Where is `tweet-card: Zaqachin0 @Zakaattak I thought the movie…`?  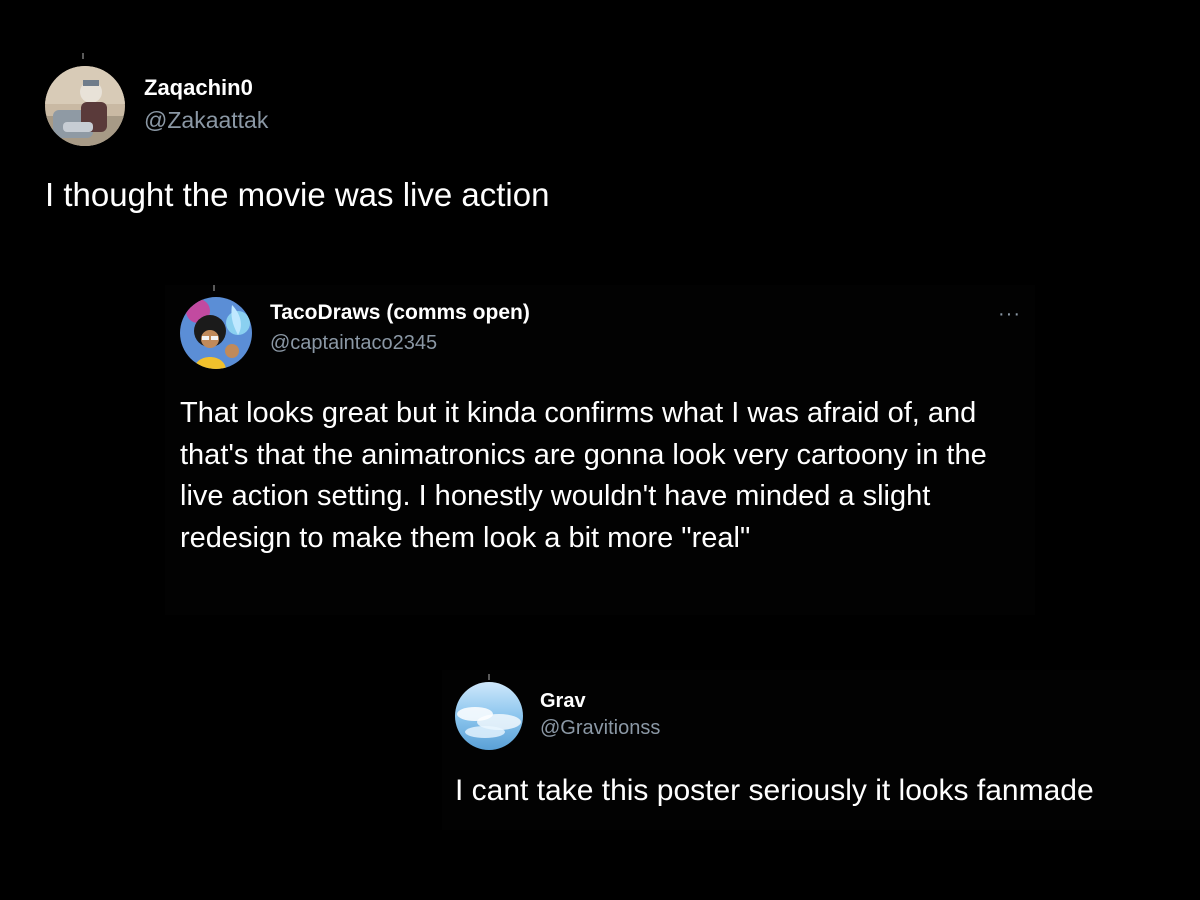
tweet-card: Zaqachin0 @Zakaattak I thought the movie… is located at coordinates (410, 140).